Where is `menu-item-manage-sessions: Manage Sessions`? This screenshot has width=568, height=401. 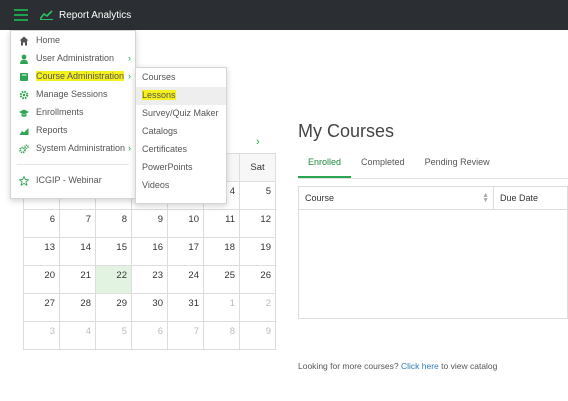
menu-item-manage-sessions: Manage Sessions is located at coordinates (73, 95).